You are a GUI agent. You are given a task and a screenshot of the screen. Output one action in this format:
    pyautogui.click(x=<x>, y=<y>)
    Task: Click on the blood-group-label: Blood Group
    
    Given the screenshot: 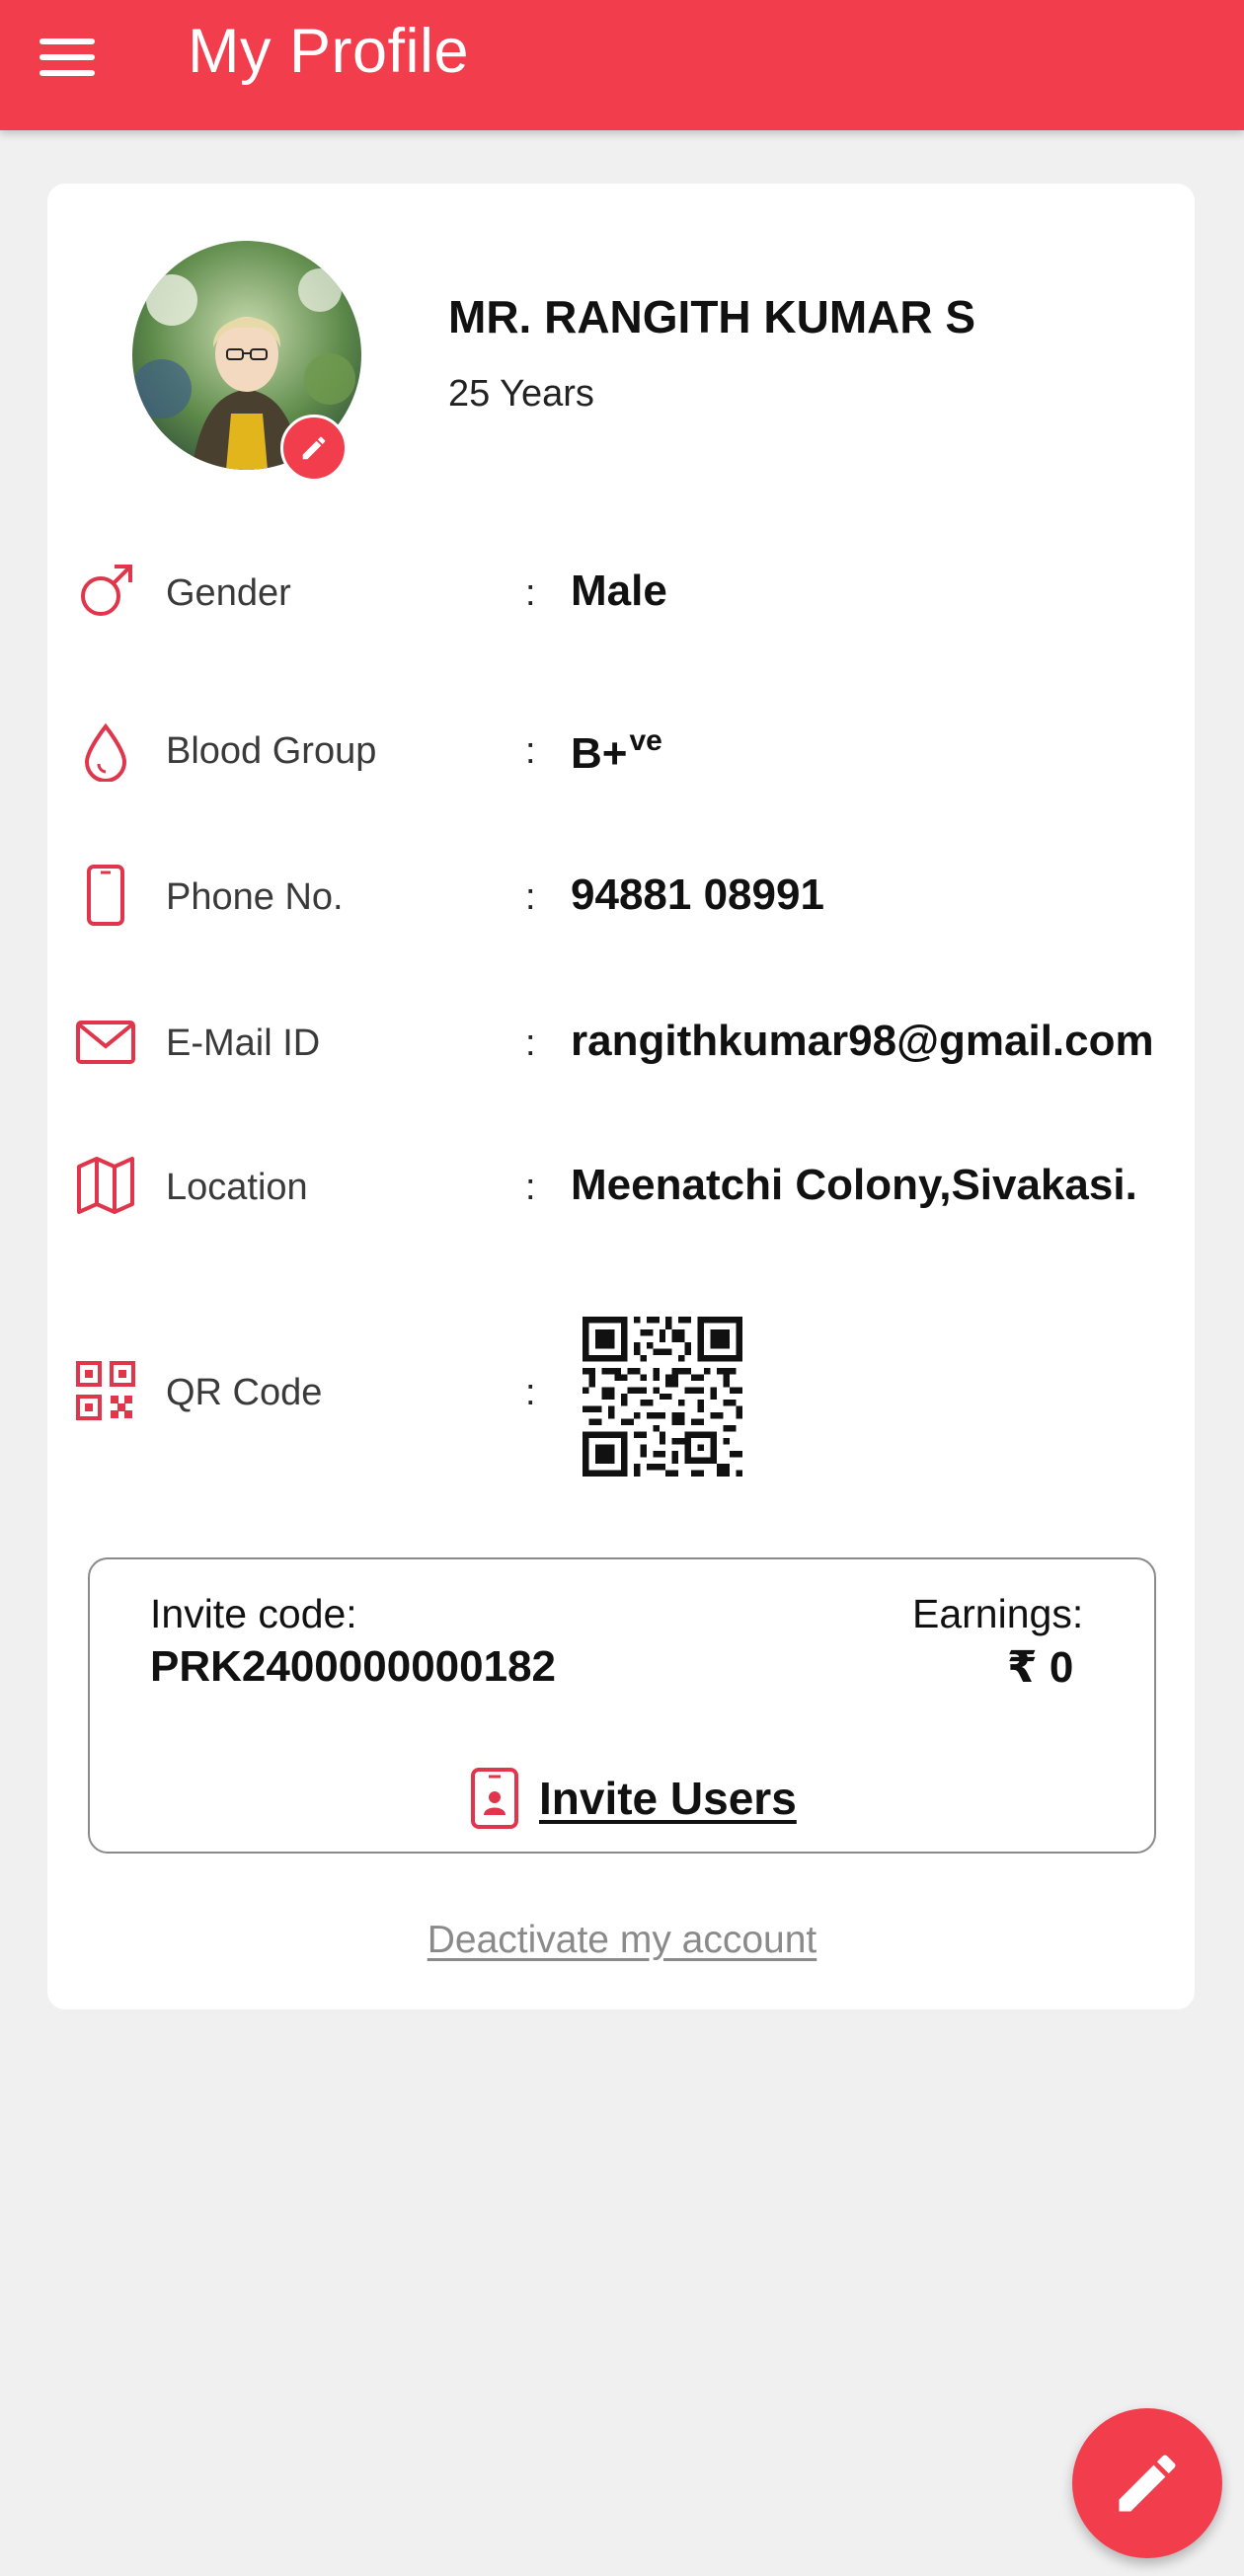 What is the action you would take?
    pyautogui.click(x=272, y=751)
    